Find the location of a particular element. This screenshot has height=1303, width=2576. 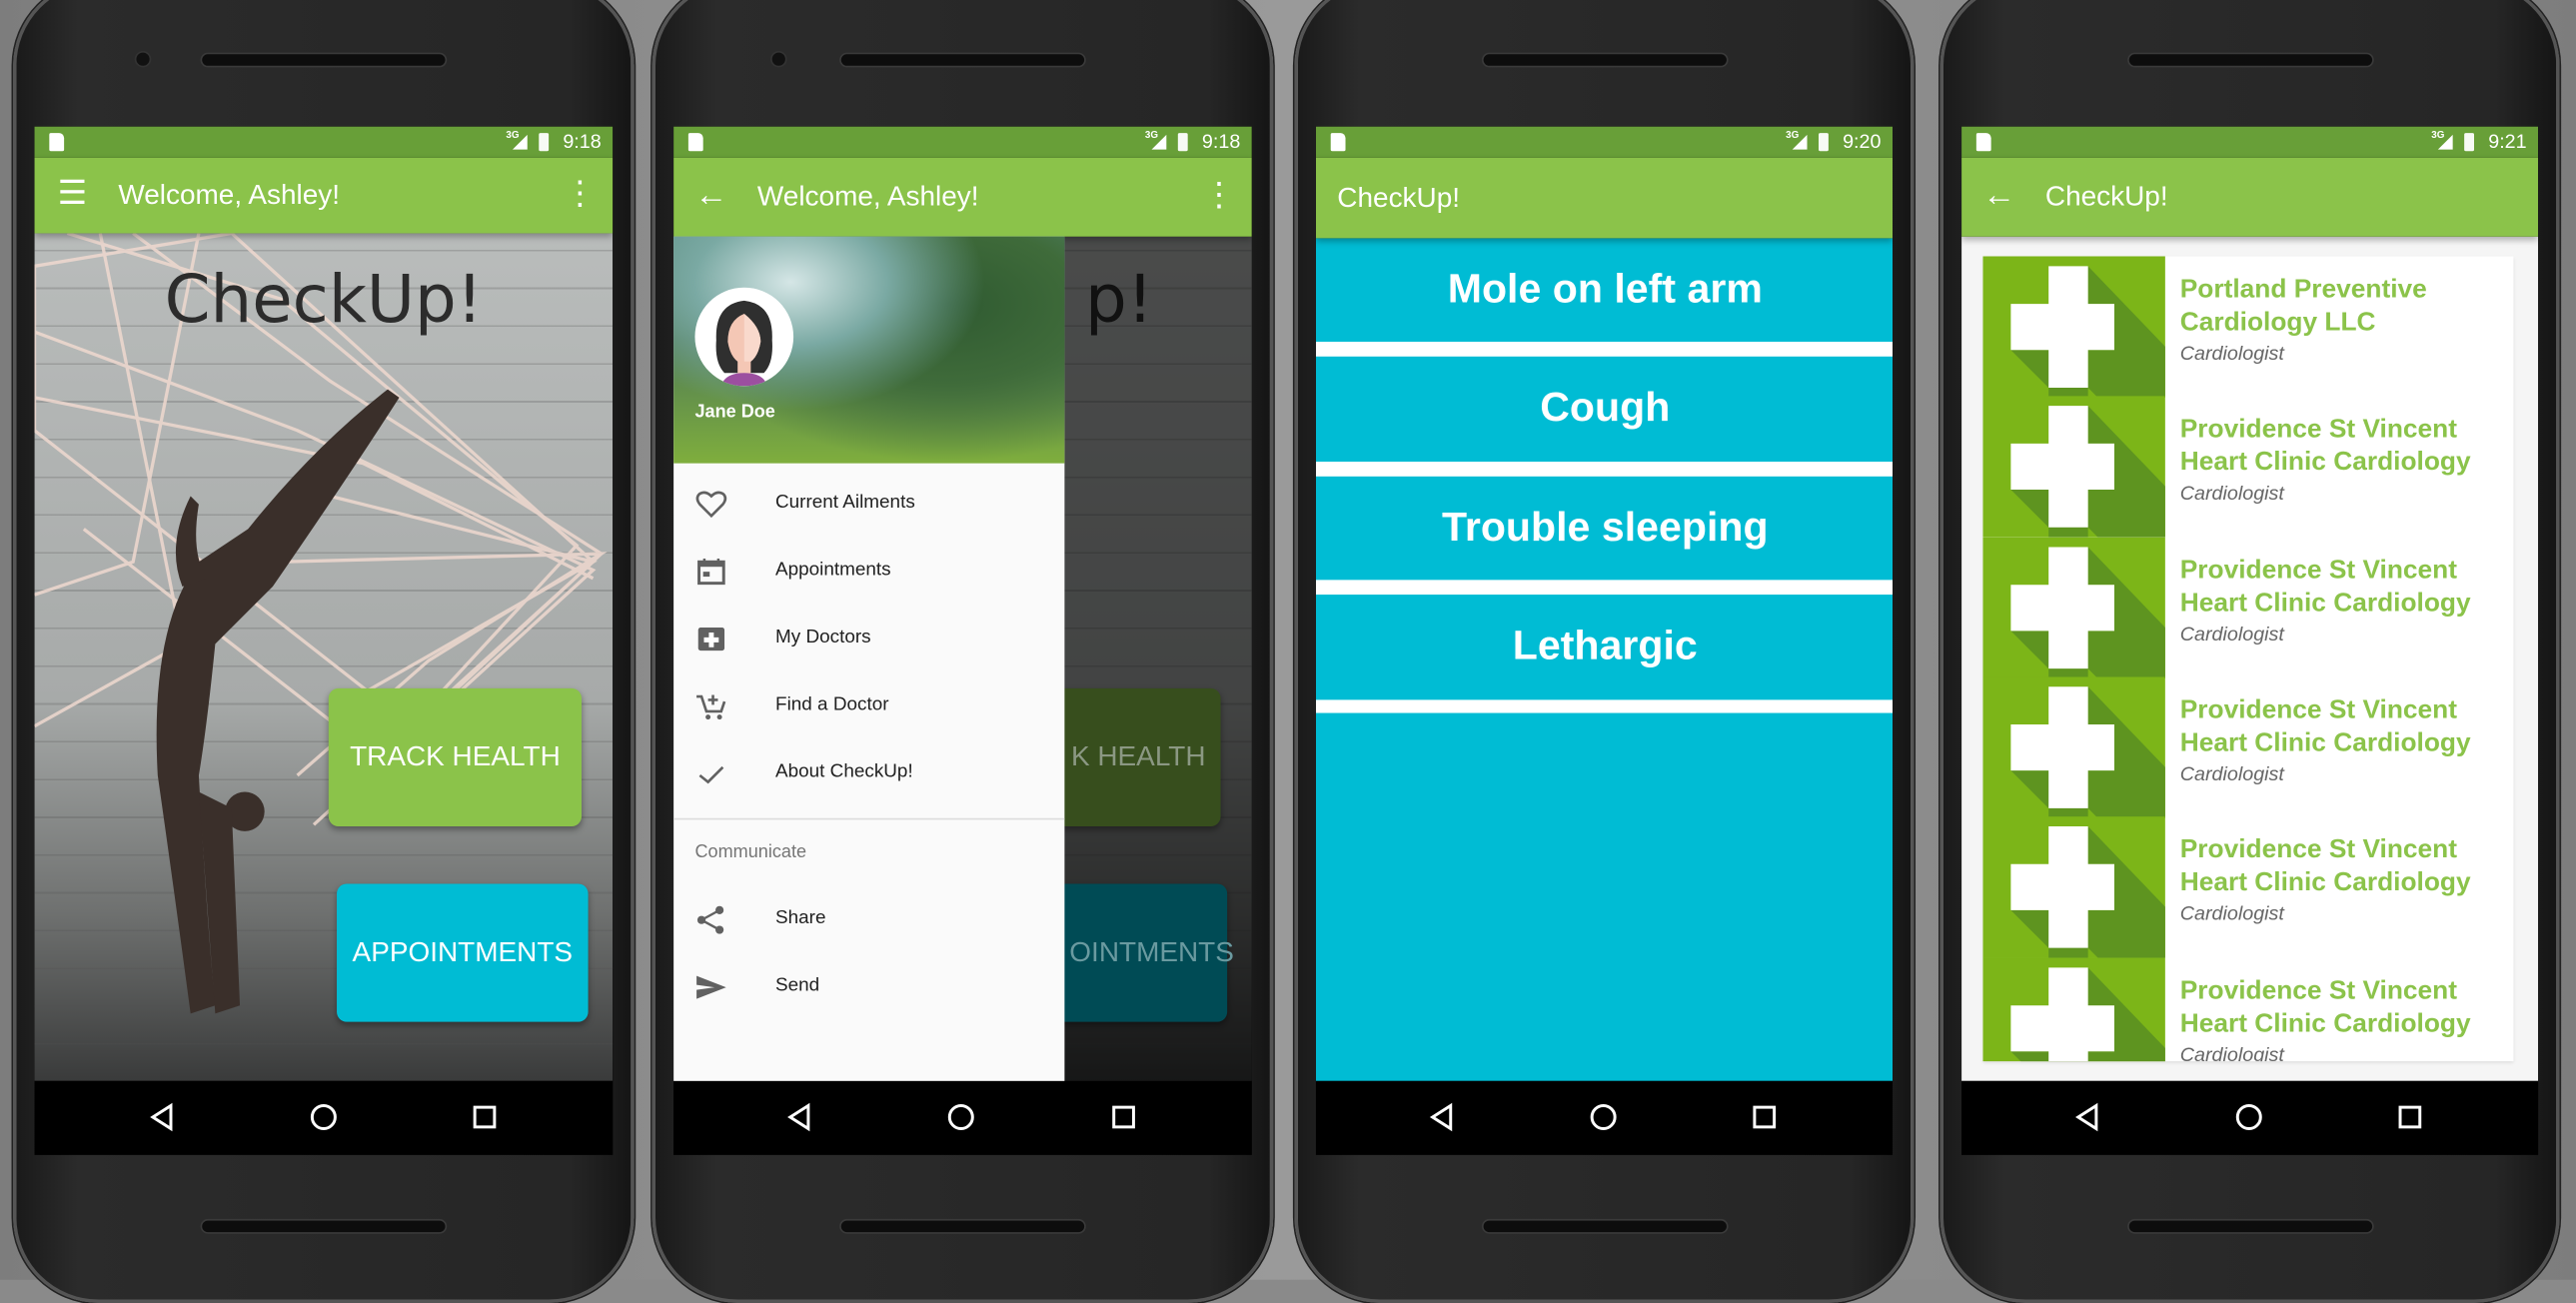

drawer-item-appointments: Appointments is located at coordinates (868, 572).